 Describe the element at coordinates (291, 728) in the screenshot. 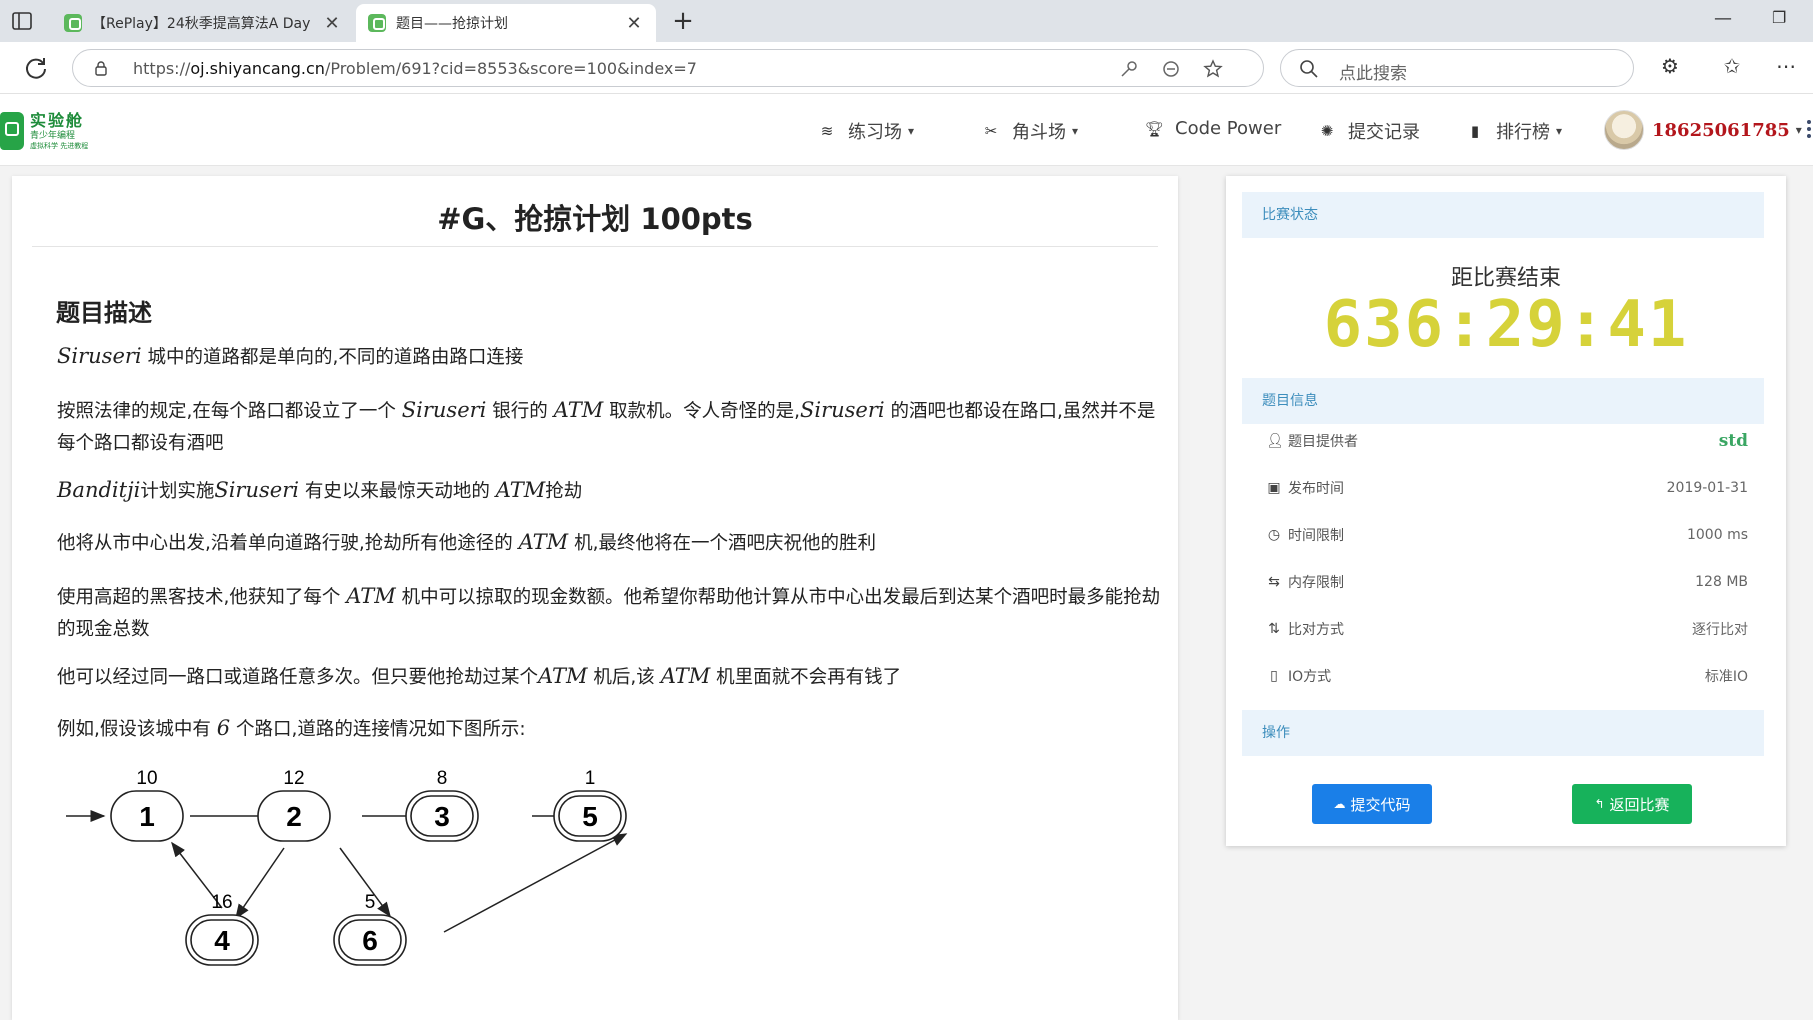

I see `problem-paragraph-7: 例如,假设该城中有 6 个路口,道路的连接情况如下图所示:` at that location.